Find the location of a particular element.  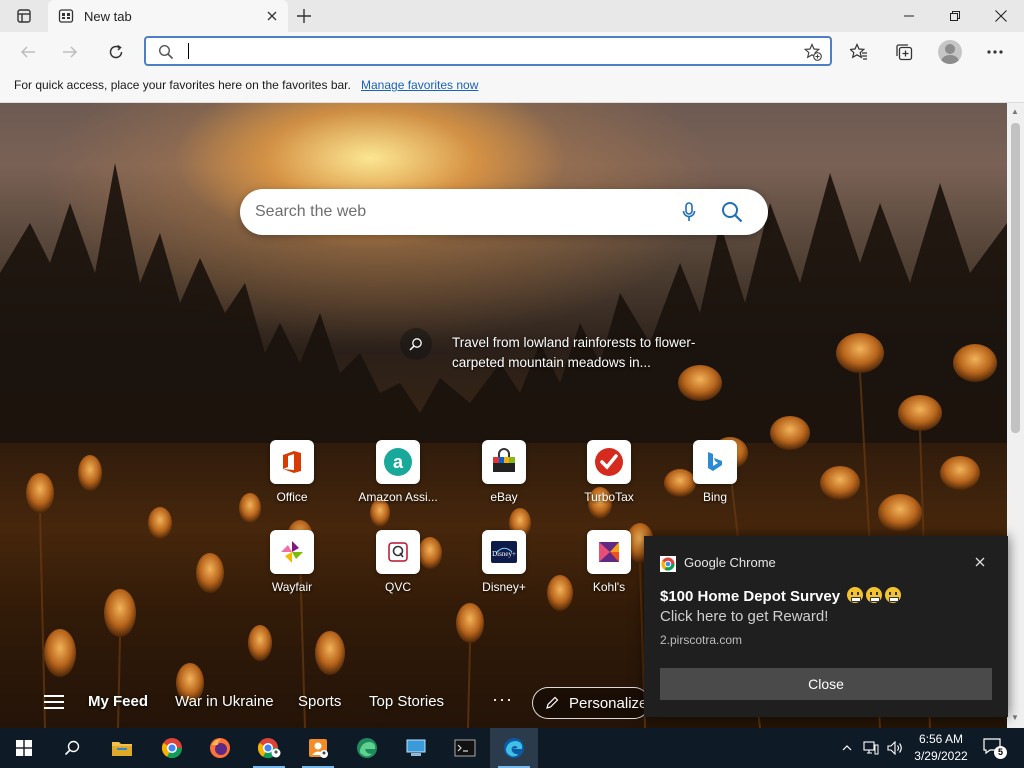

web-search-box is located at coordinates (504, 212).